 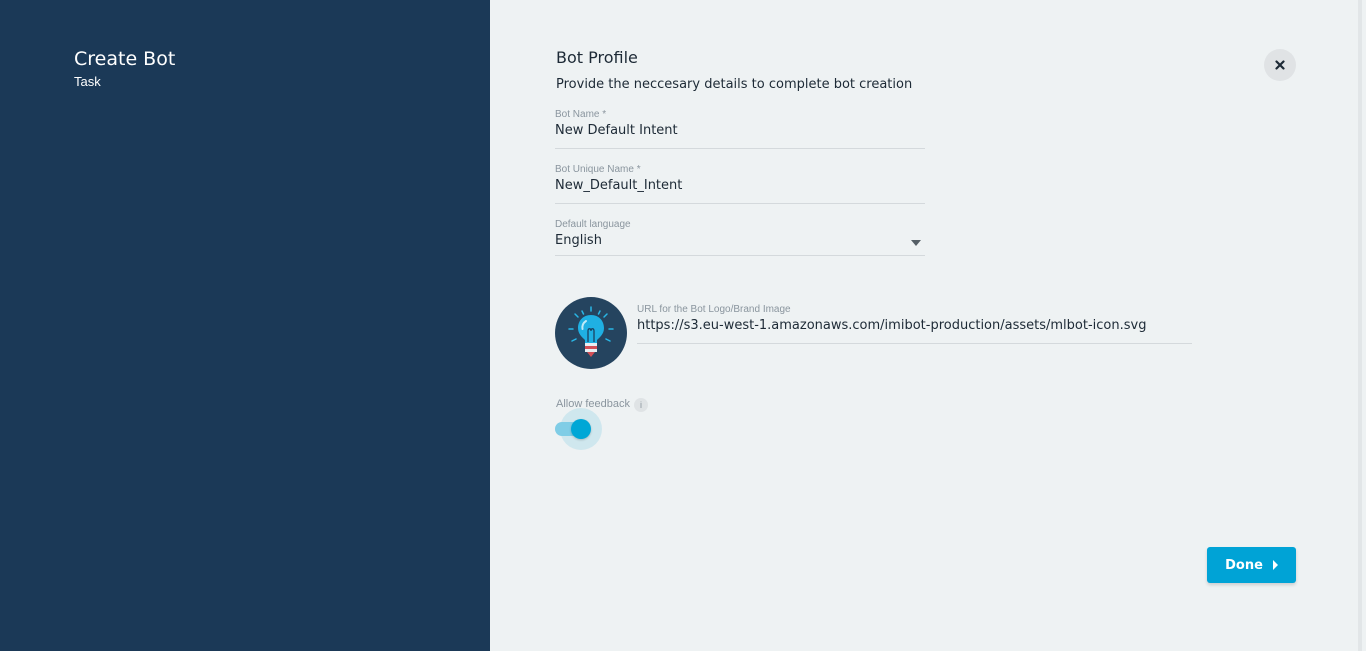 I want to click on bot-unique-name-field: Bot Unique Name * New_Default_Intent, so click(x=740, y=184).